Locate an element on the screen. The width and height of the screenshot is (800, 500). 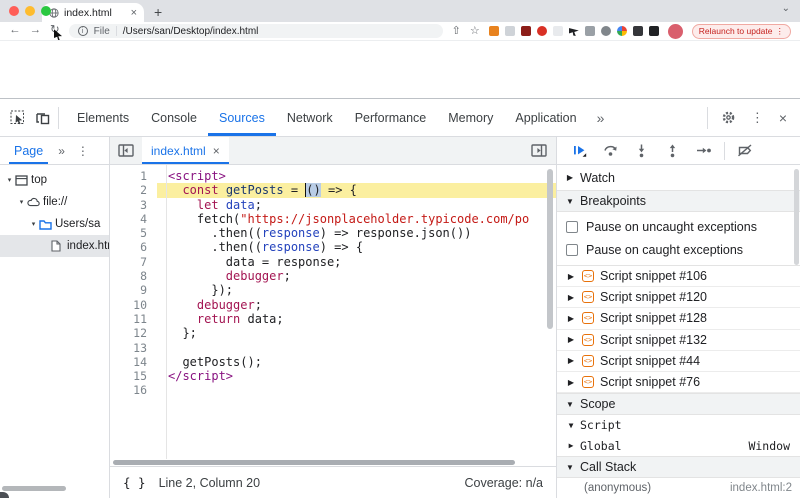
script-snippet-row: ▶ <> Script snippet #132 is located at coordinates (678, 340).